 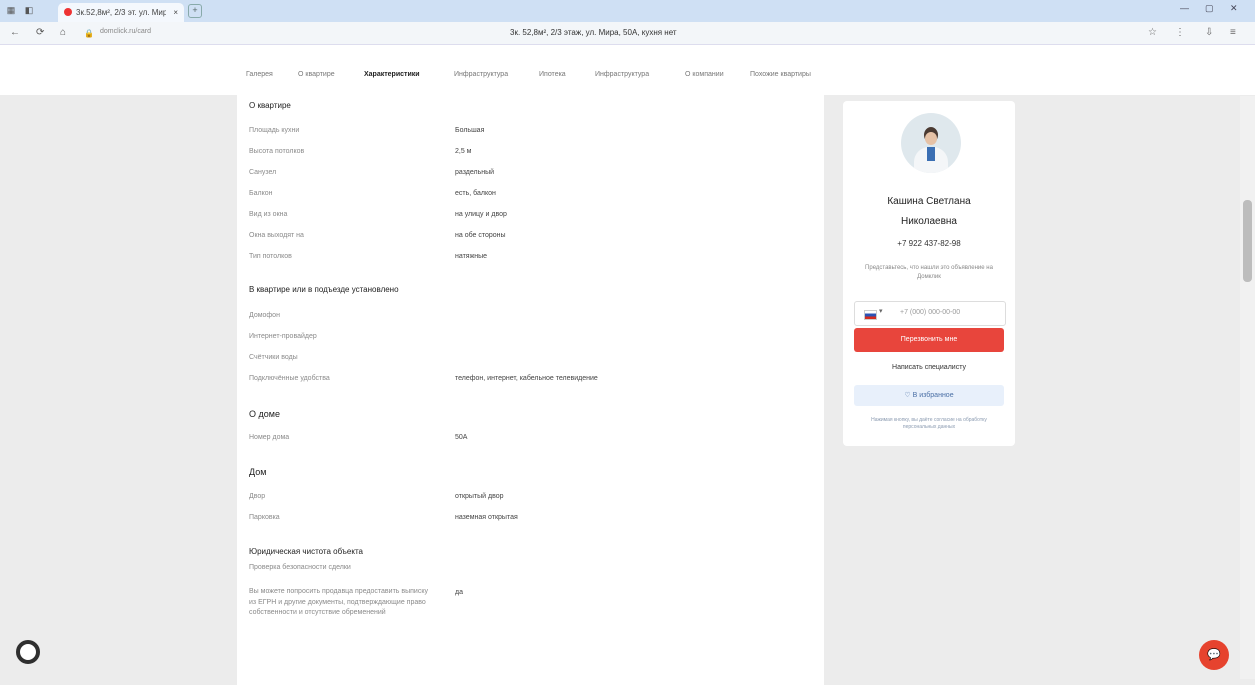 I want to click on nav-mortgage: Ипотека, so click(x=552, y=74).